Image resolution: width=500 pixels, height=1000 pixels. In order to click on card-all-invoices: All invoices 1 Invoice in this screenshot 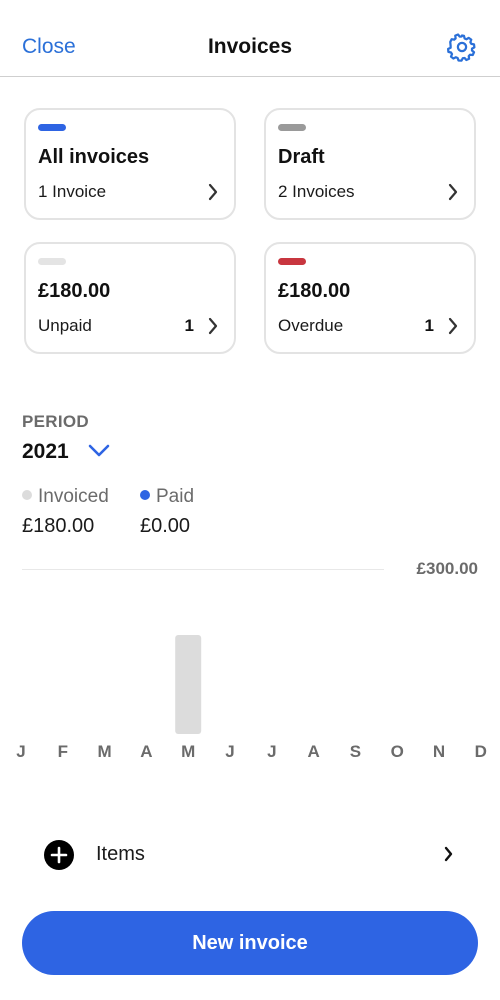, I will do `click(130, 164)`.